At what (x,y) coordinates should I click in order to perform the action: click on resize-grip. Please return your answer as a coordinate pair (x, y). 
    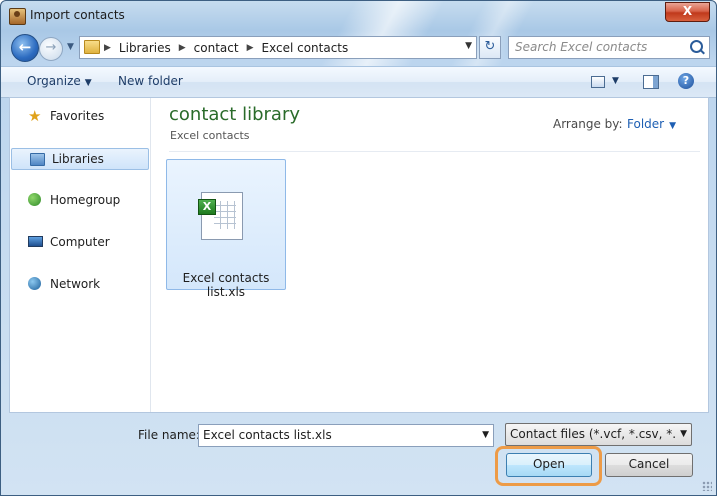
    Looking at the image, I should click on (707, 486).